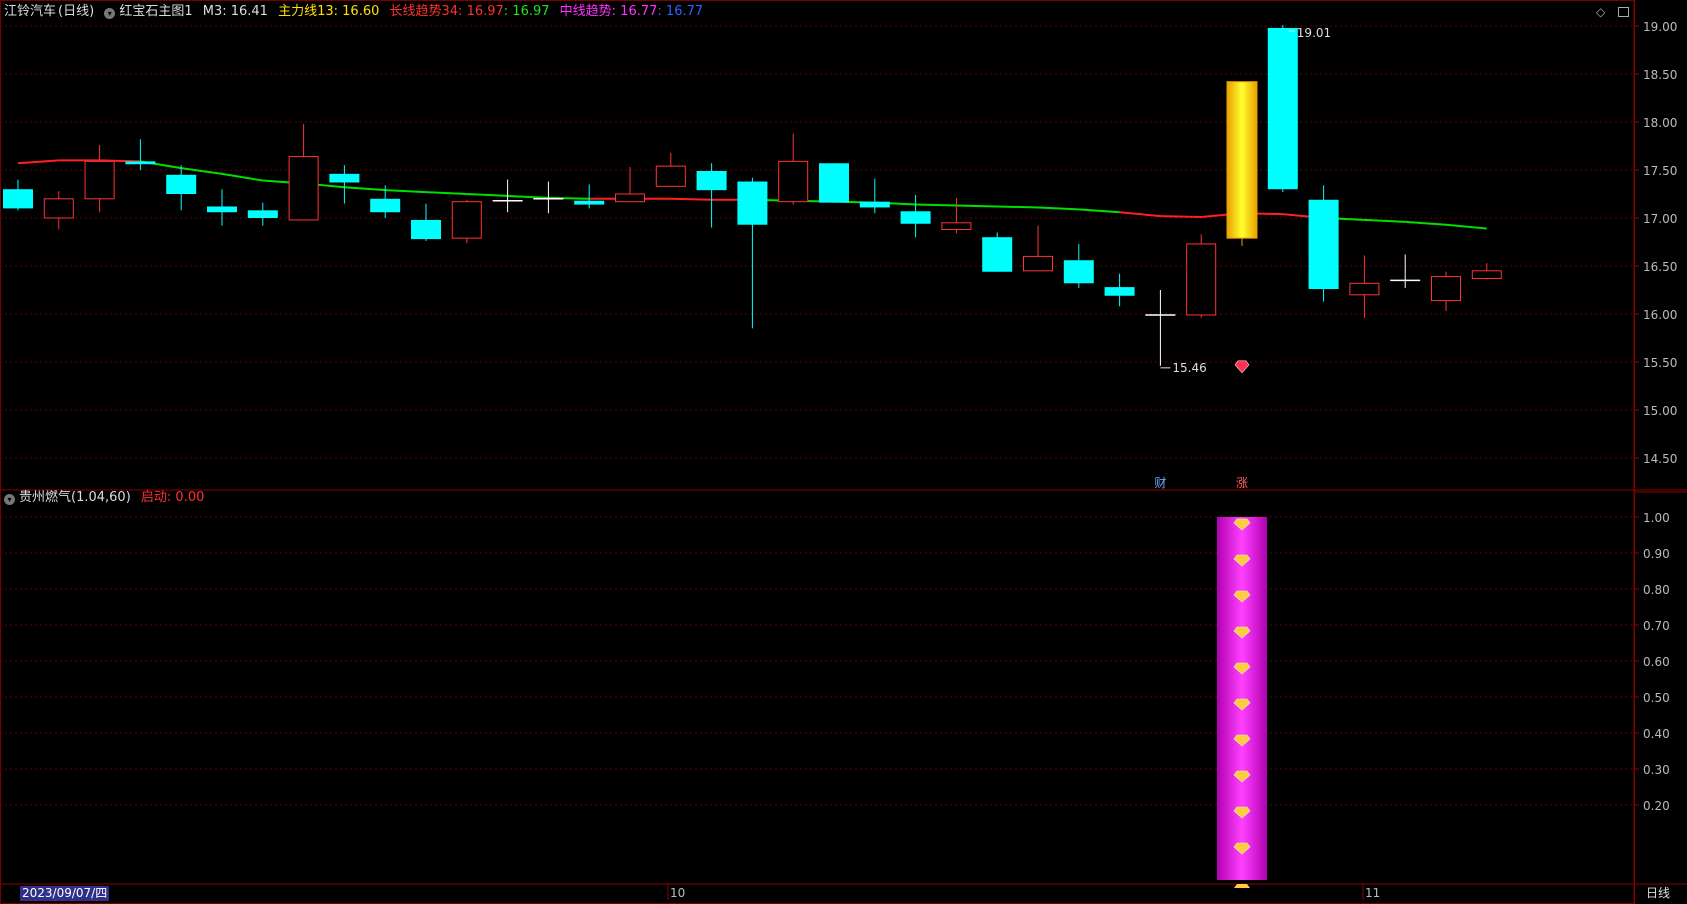 This screenshot has height=904, width=1687. What do you see at coordinates (680, 11) in the screenshot?
I see `mid-trend-value-2: : 16.77` at bounding box center [680, 11].